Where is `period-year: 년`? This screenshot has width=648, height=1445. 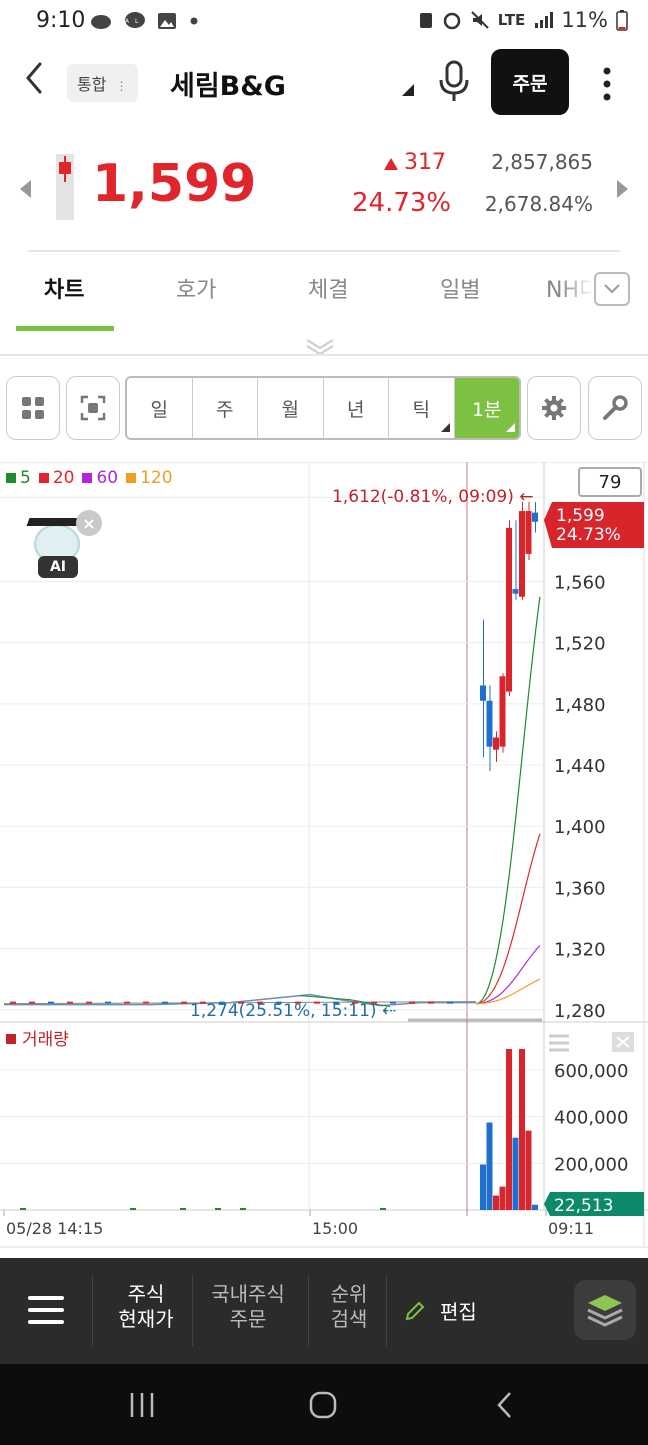
period-year: 년 is located at coordinates (356, 408).